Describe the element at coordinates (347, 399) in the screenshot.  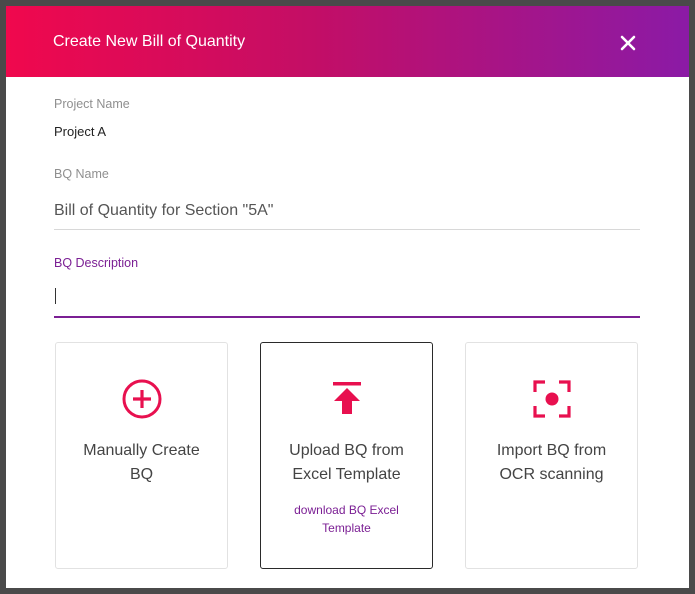
I see `upload-icon` at that location.